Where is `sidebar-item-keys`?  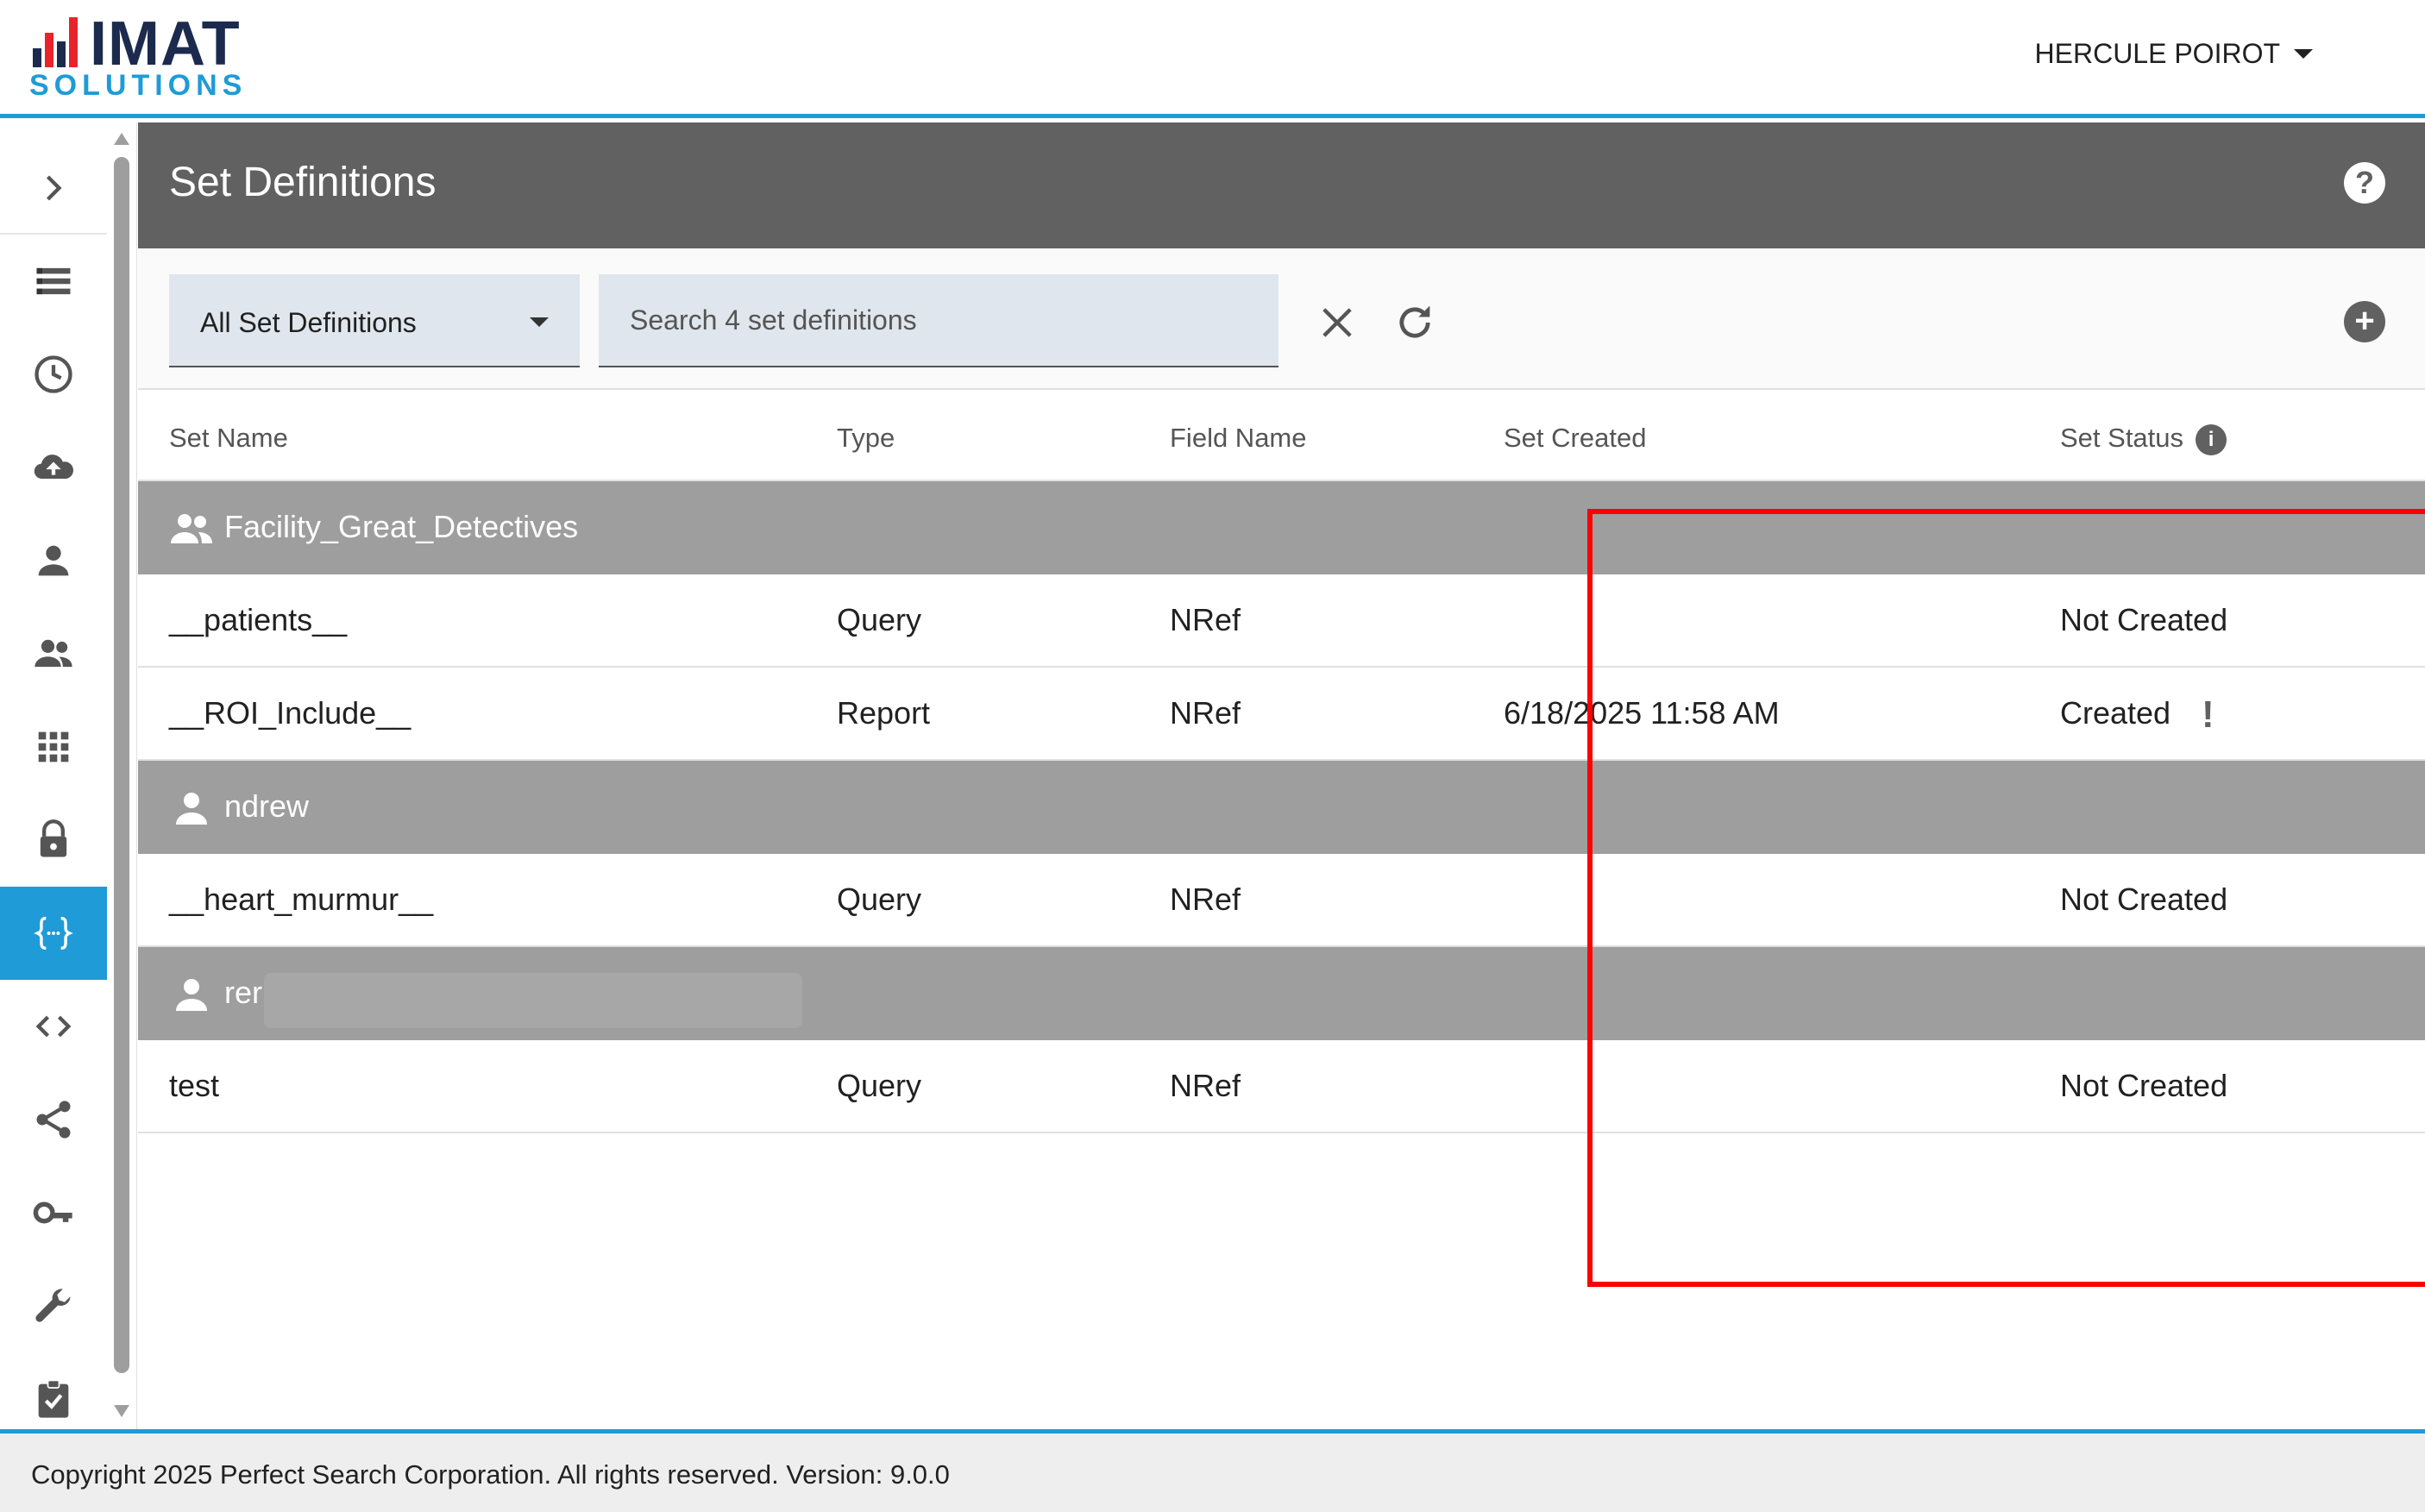 sidebar-item-keys is located at coordinates (53, 1212).